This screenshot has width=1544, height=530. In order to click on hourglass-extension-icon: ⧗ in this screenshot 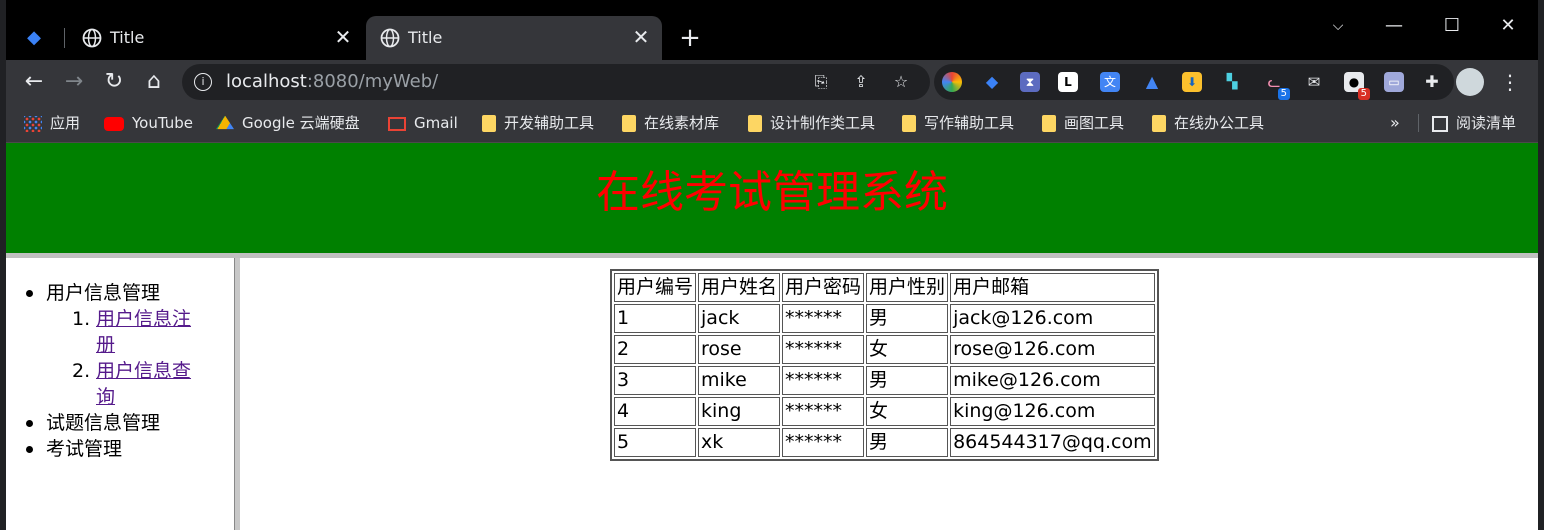, I will do `click(1030, 82)`.